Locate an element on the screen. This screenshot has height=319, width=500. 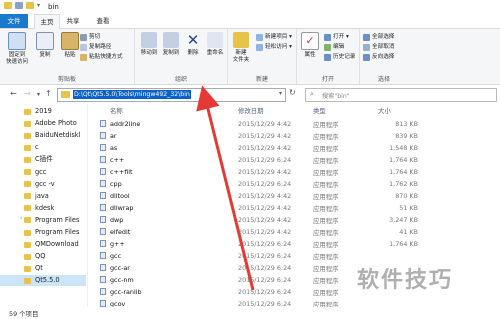
back-arrow-icon: ← is located at coordinates (13, 93).